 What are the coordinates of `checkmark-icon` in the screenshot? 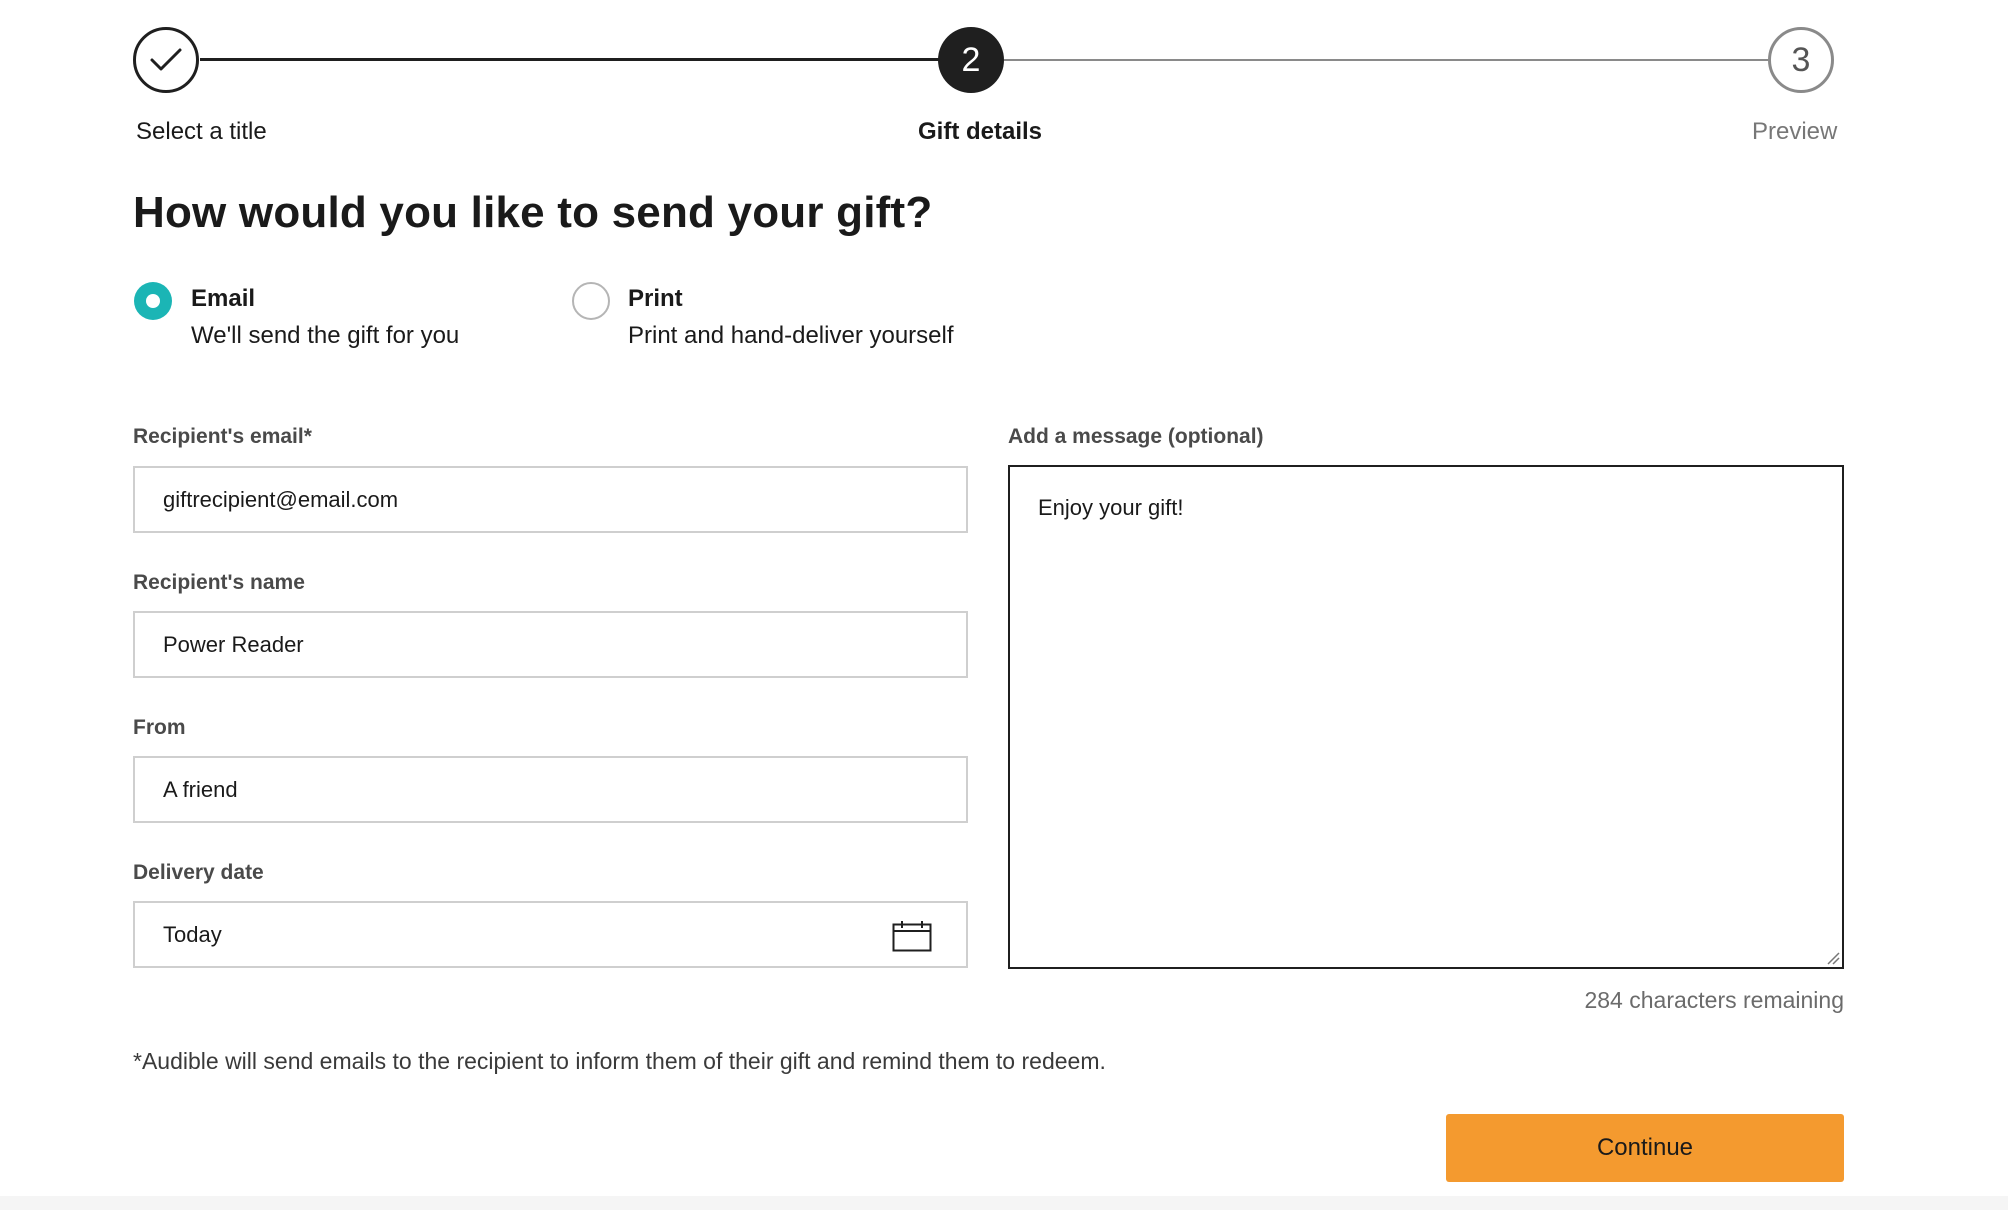 It's located at (166, 59).